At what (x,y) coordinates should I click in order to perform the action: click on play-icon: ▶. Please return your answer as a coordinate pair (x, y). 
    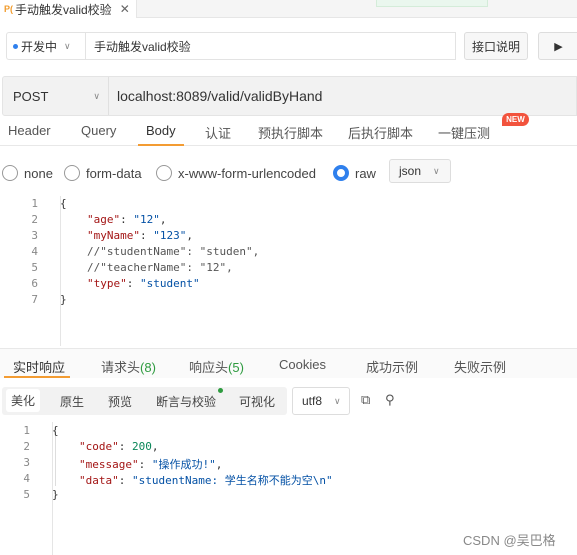
    Looking at the image, I should click on (558, 46).